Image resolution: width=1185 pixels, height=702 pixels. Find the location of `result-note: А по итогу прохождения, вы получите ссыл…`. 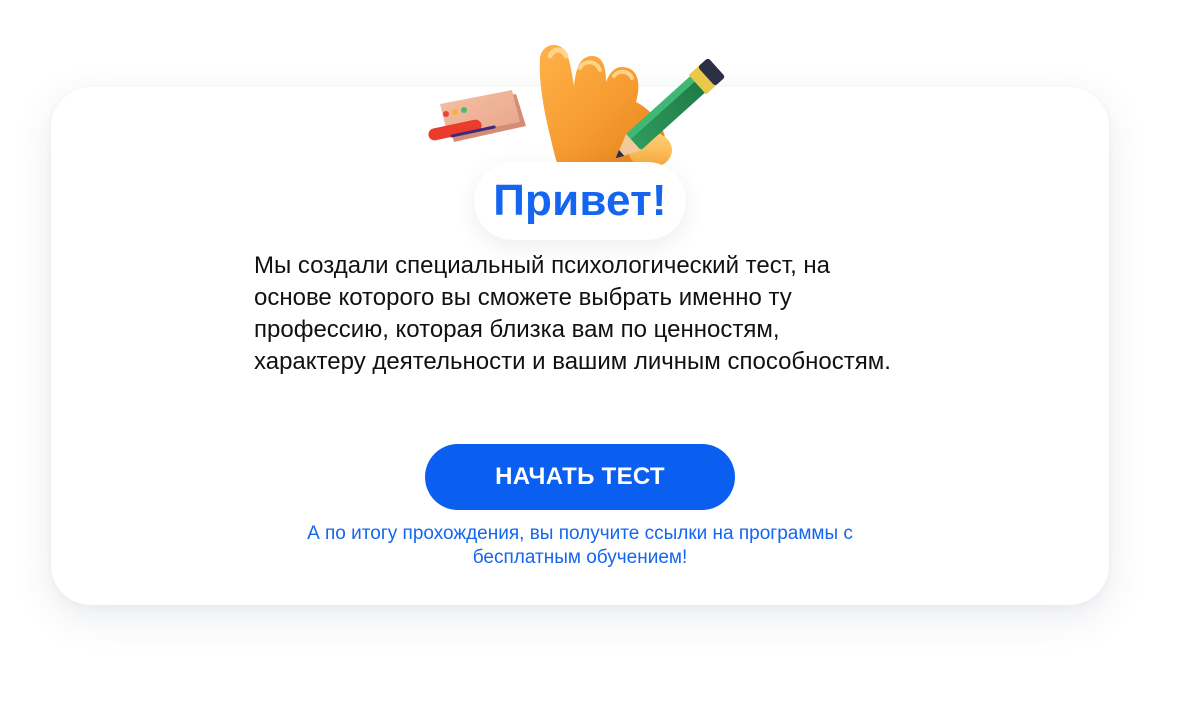

result-note: А по итогу прохождения, вы получите ссыл… is located at coordinates (580, 545).